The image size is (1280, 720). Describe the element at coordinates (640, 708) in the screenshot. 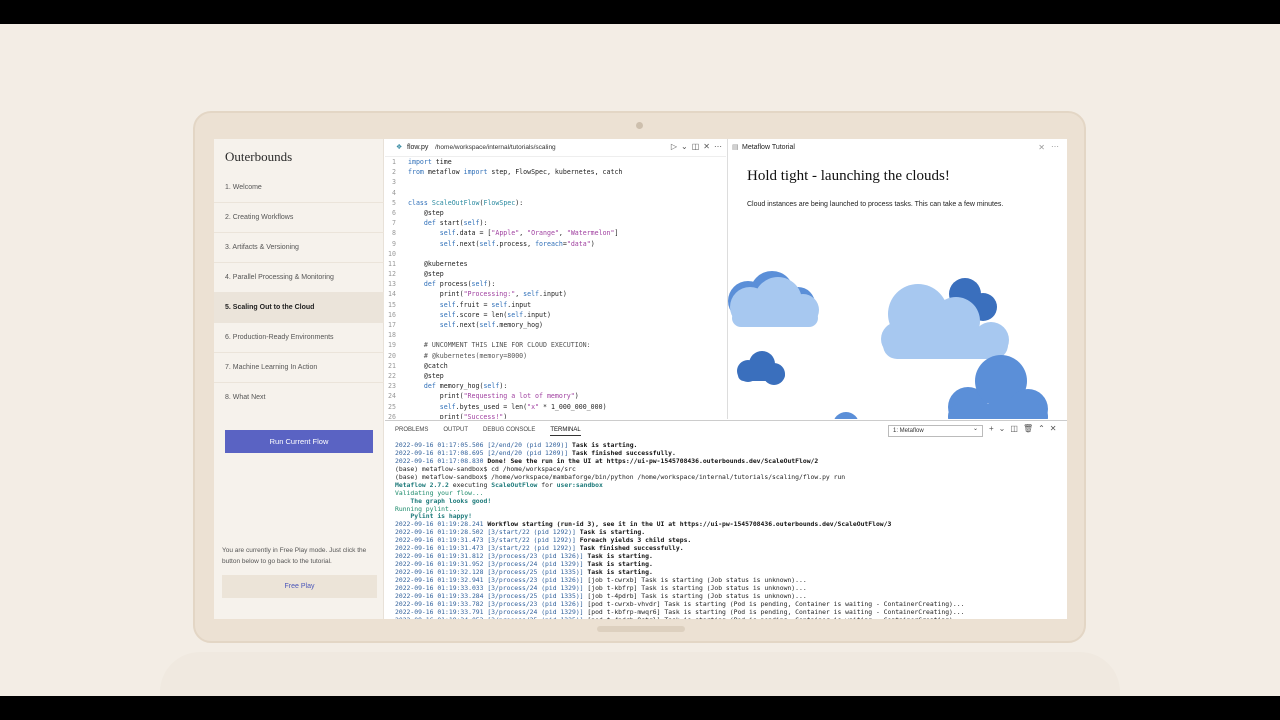

I see `letterbox-bottom` at that location.